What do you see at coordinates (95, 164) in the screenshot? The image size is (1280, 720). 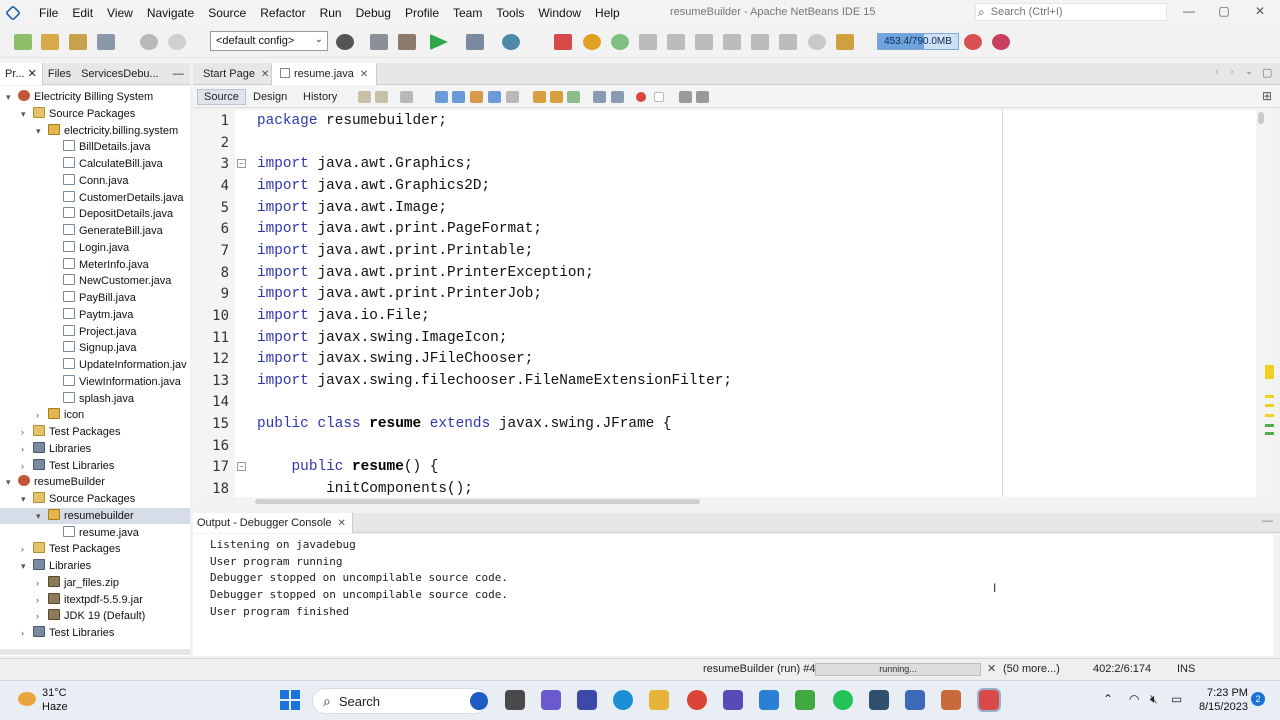 I see `tree-node: CalculateBill.java` at bounding box center [95, 164].